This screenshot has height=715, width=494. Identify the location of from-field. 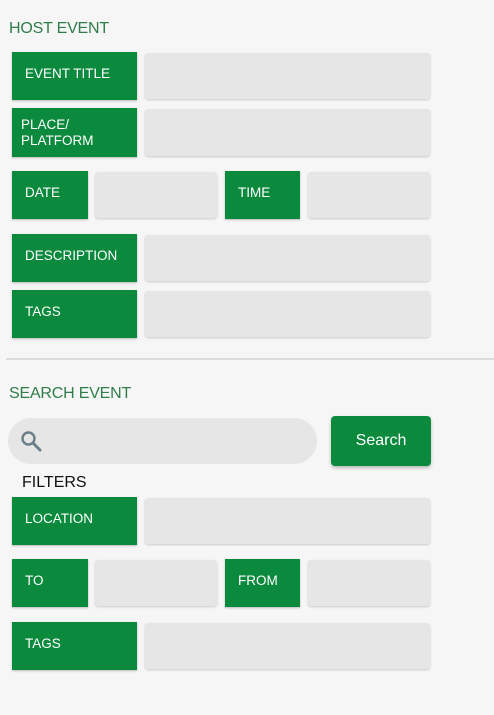
(369, 583).